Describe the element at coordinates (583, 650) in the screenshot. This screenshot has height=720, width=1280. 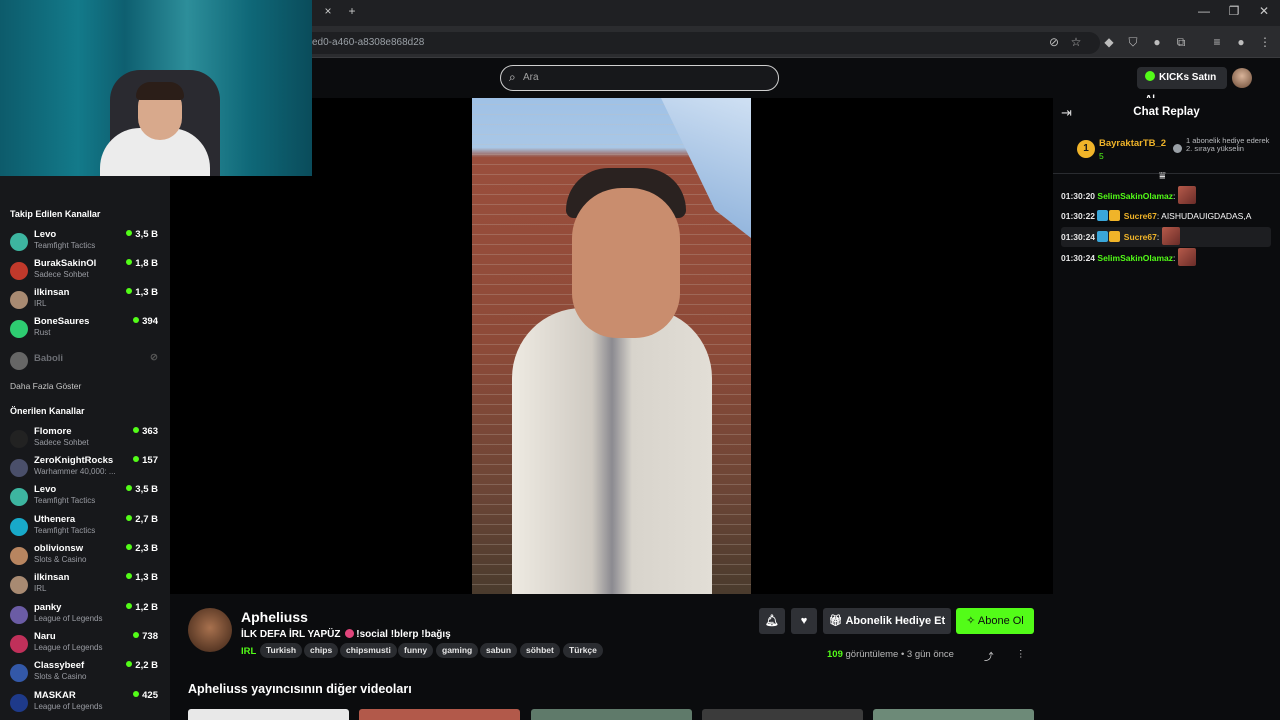
I see `tag: Türkçe` at that location.